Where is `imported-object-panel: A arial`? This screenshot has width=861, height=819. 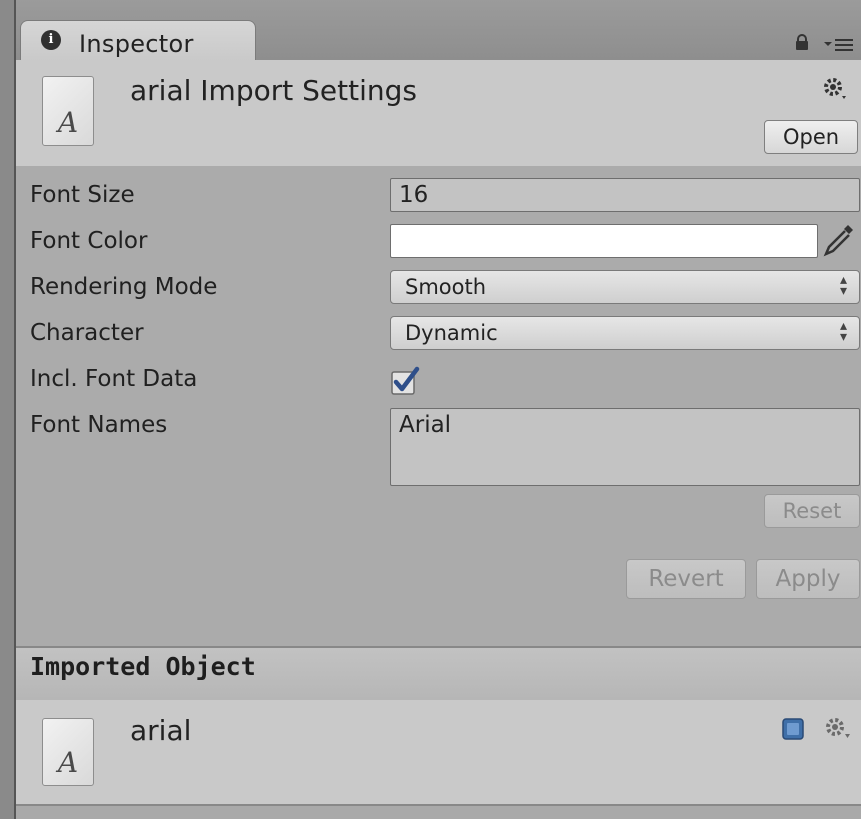 imported-object-panel: A arial is located at coordinates (438, 753).